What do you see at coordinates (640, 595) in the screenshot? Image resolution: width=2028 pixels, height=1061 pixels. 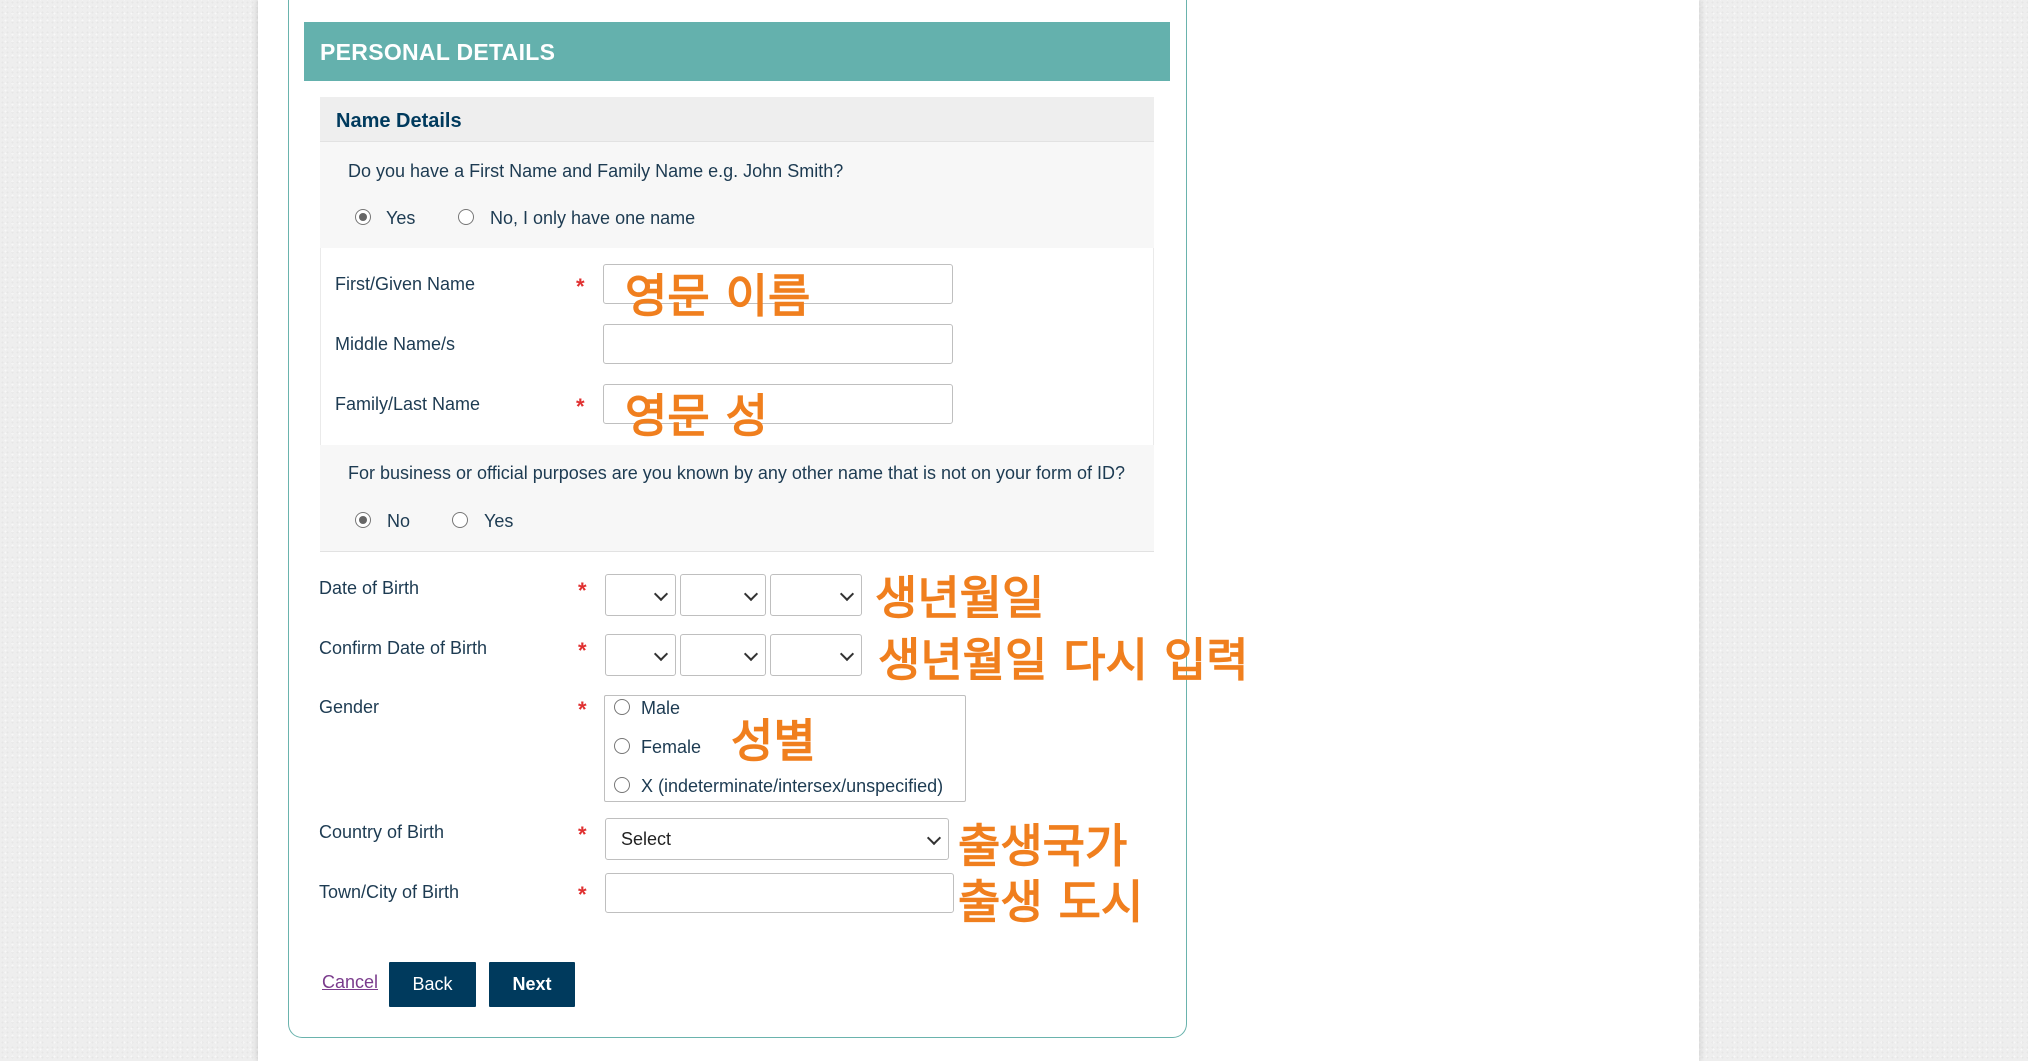 I see `dob-day-select` at bounding box center [640, 595].